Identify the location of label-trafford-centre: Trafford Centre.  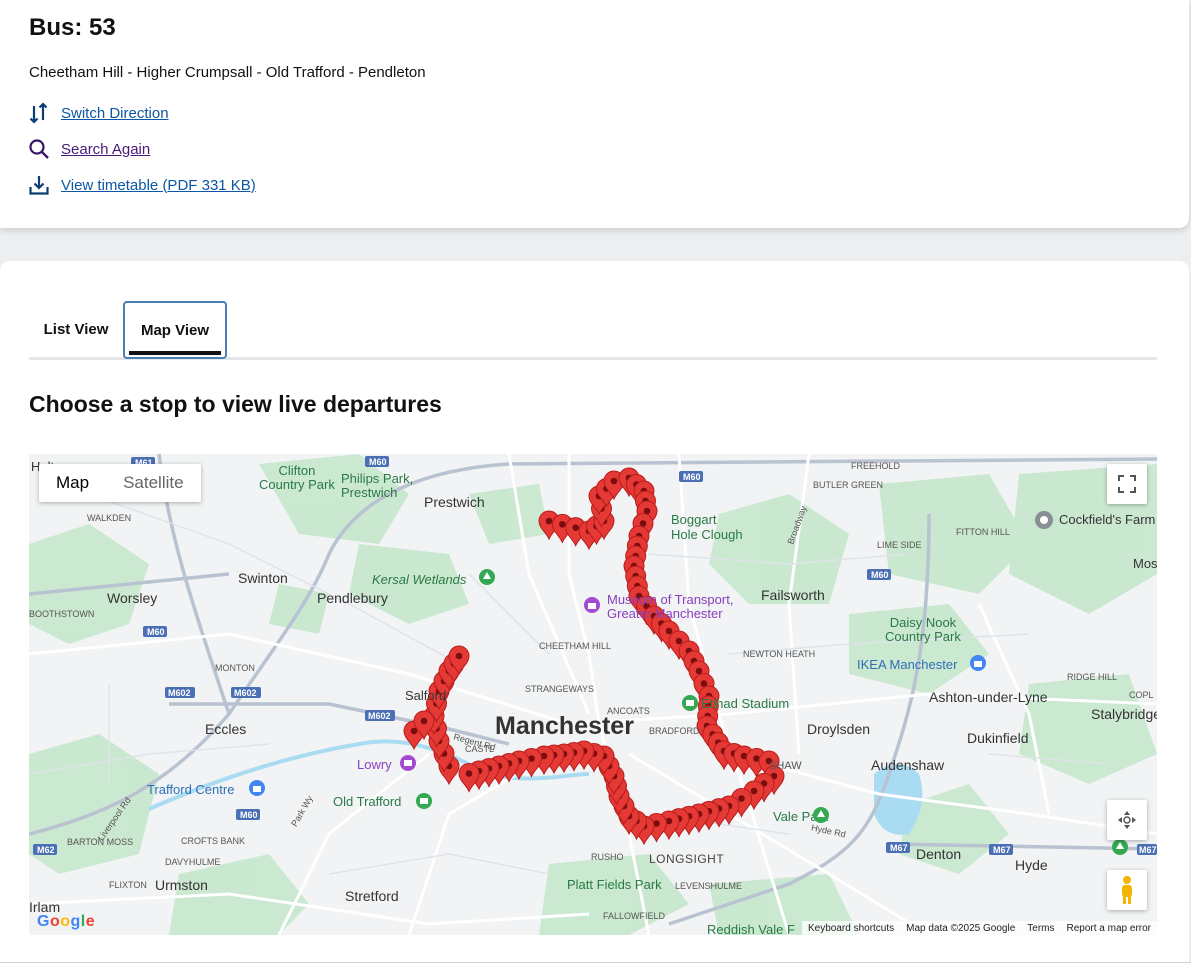
(191, 789).